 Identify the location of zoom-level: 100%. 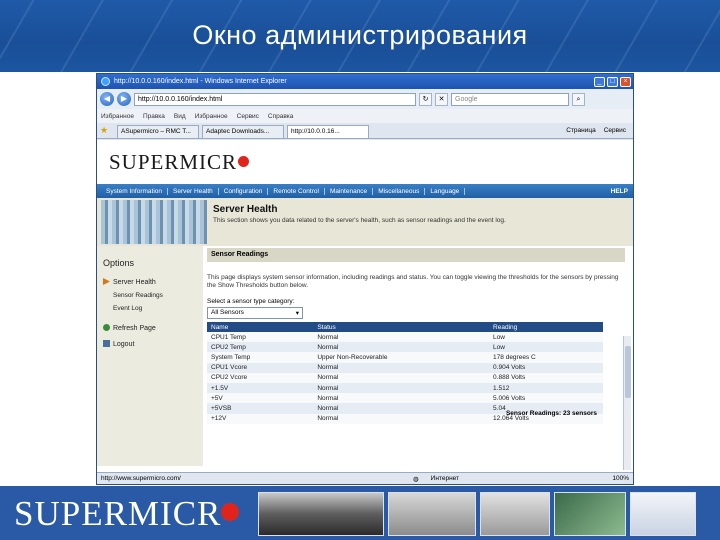
(620, 478).